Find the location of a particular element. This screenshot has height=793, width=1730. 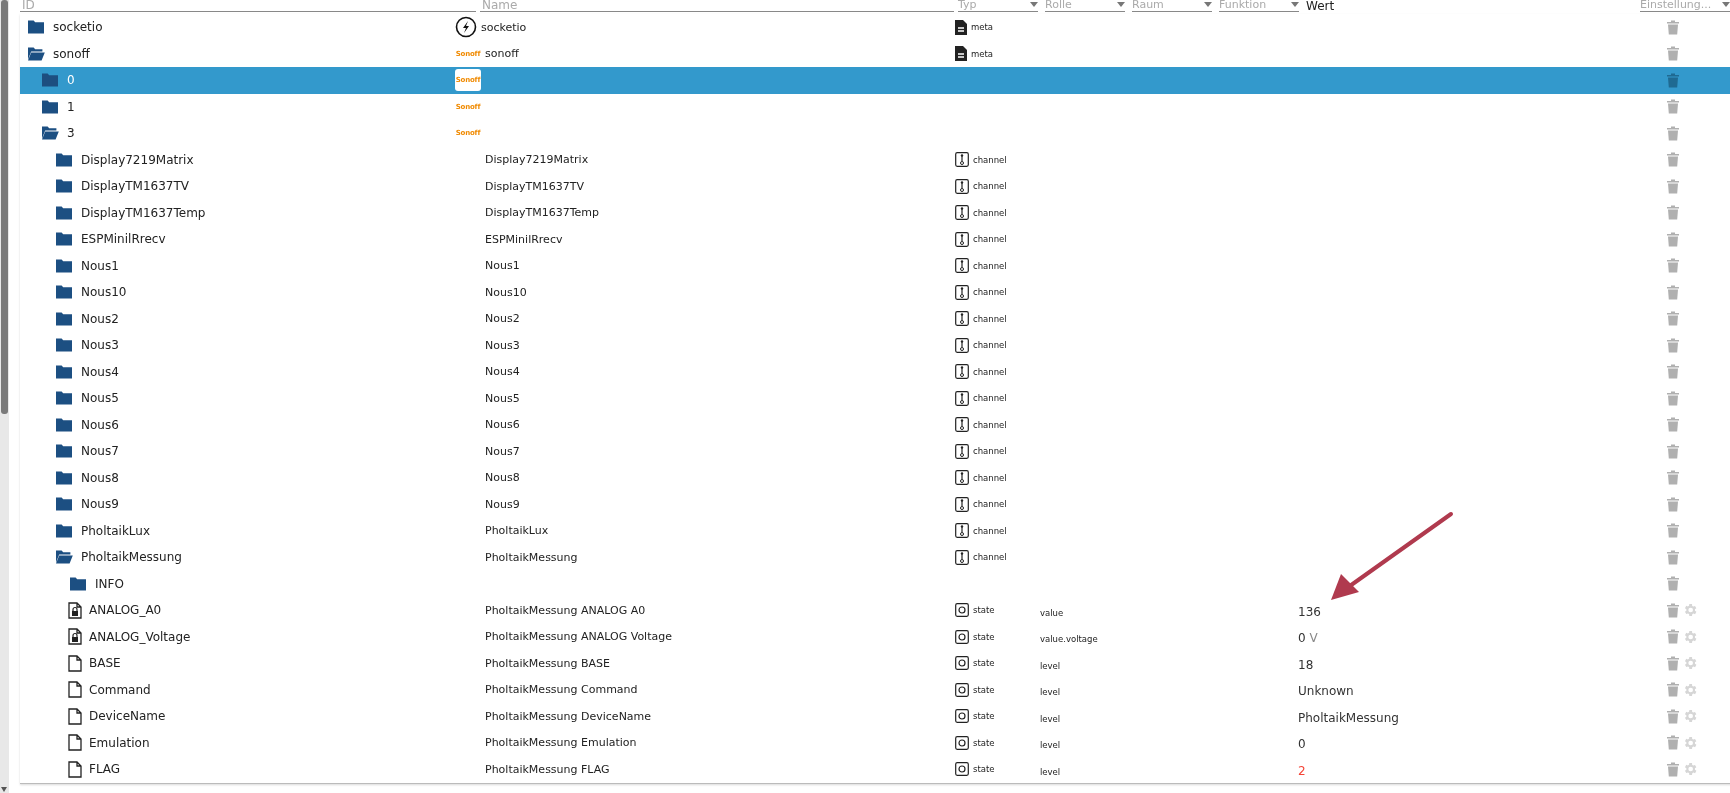

object-id: 0 is located at coordinates (71, 80).